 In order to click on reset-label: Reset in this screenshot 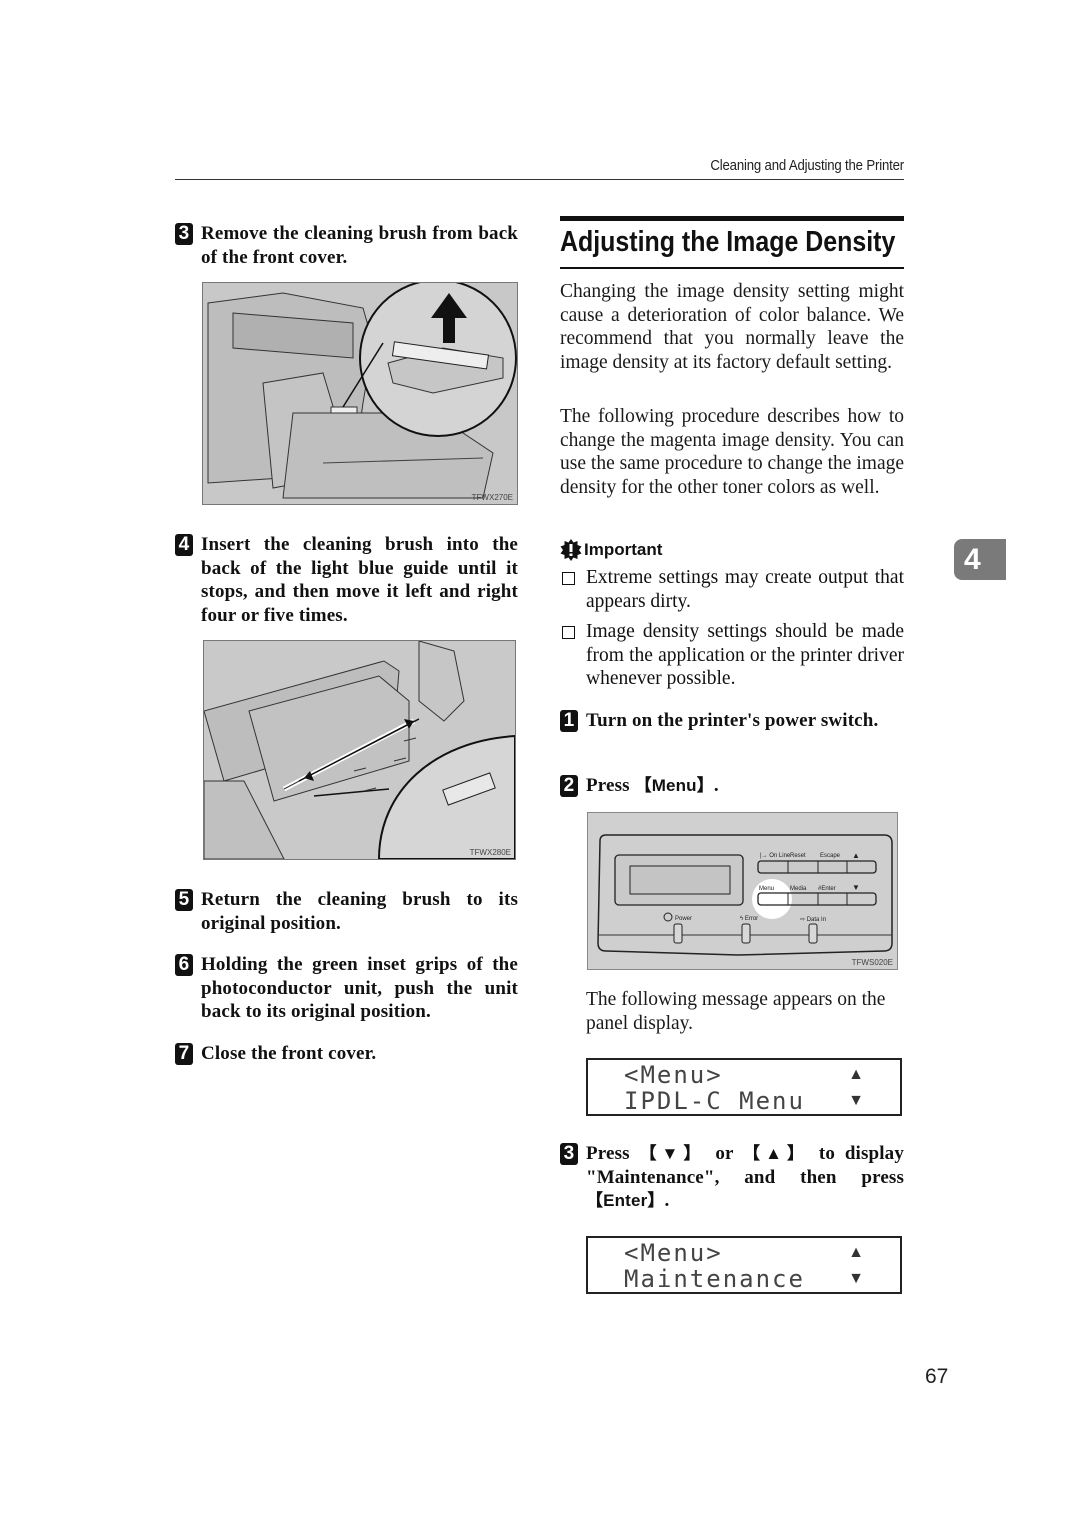, I will do `click(798, 856)`.